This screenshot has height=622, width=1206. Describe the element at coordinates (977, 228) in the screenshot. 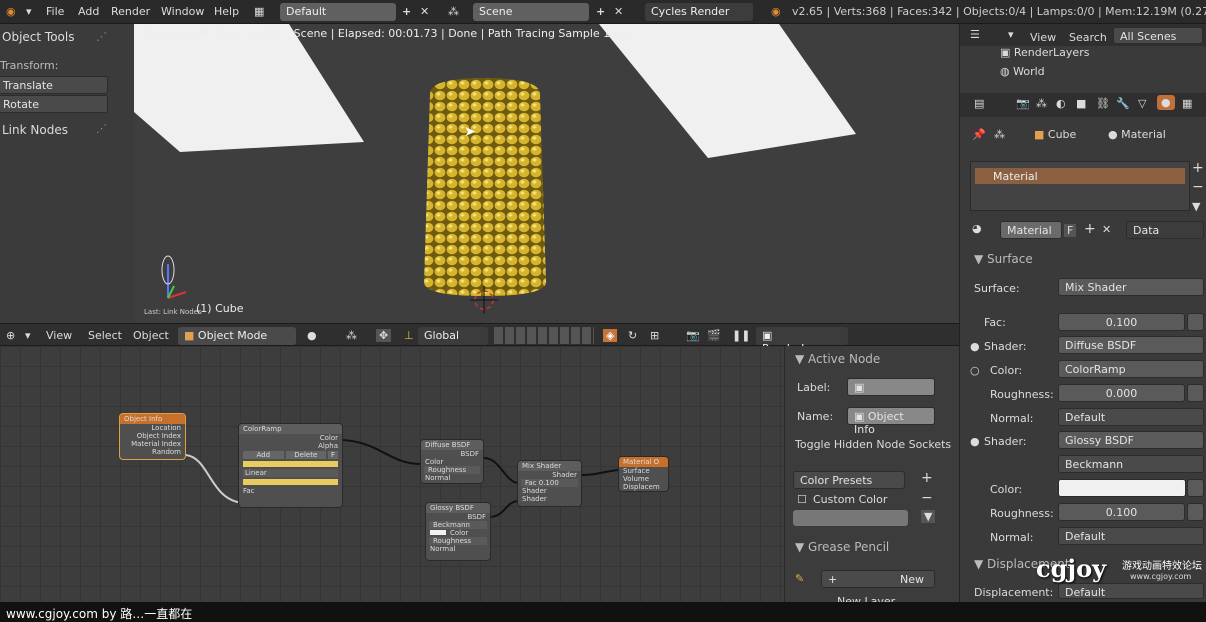

I see `material-browse-icon: ◕` at that location.